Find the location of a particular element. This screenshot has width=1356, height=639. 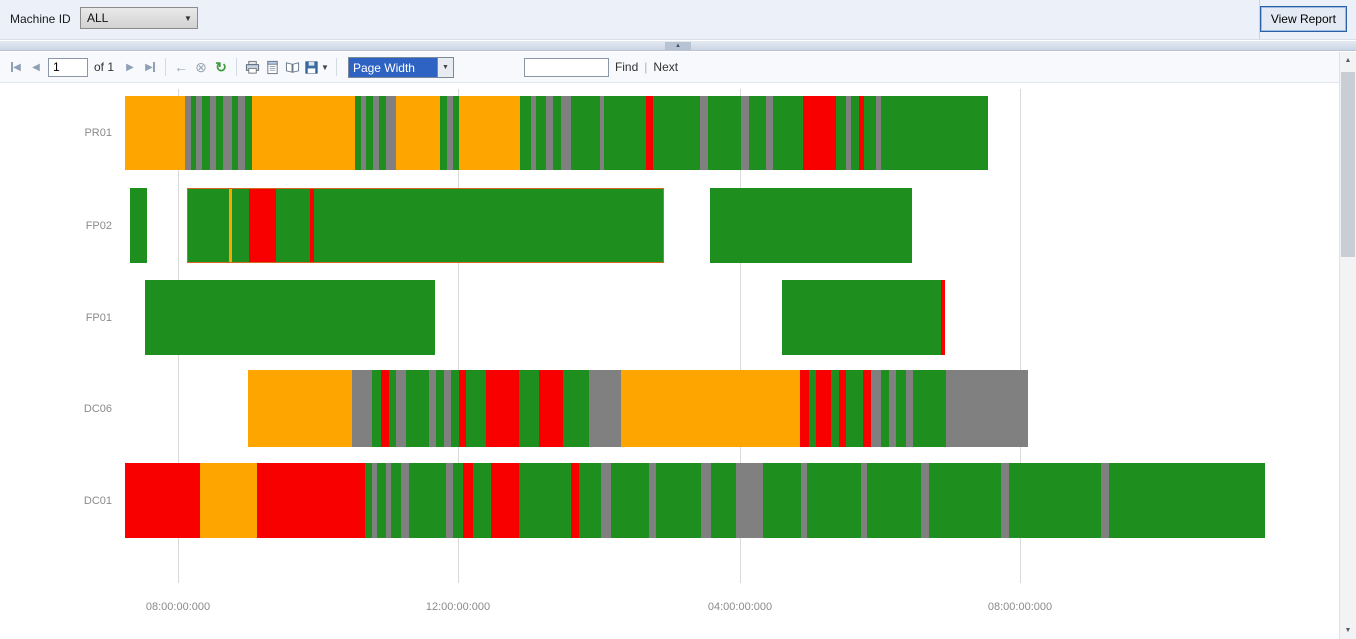

print-layout-button is located at coordinates (272, 67).